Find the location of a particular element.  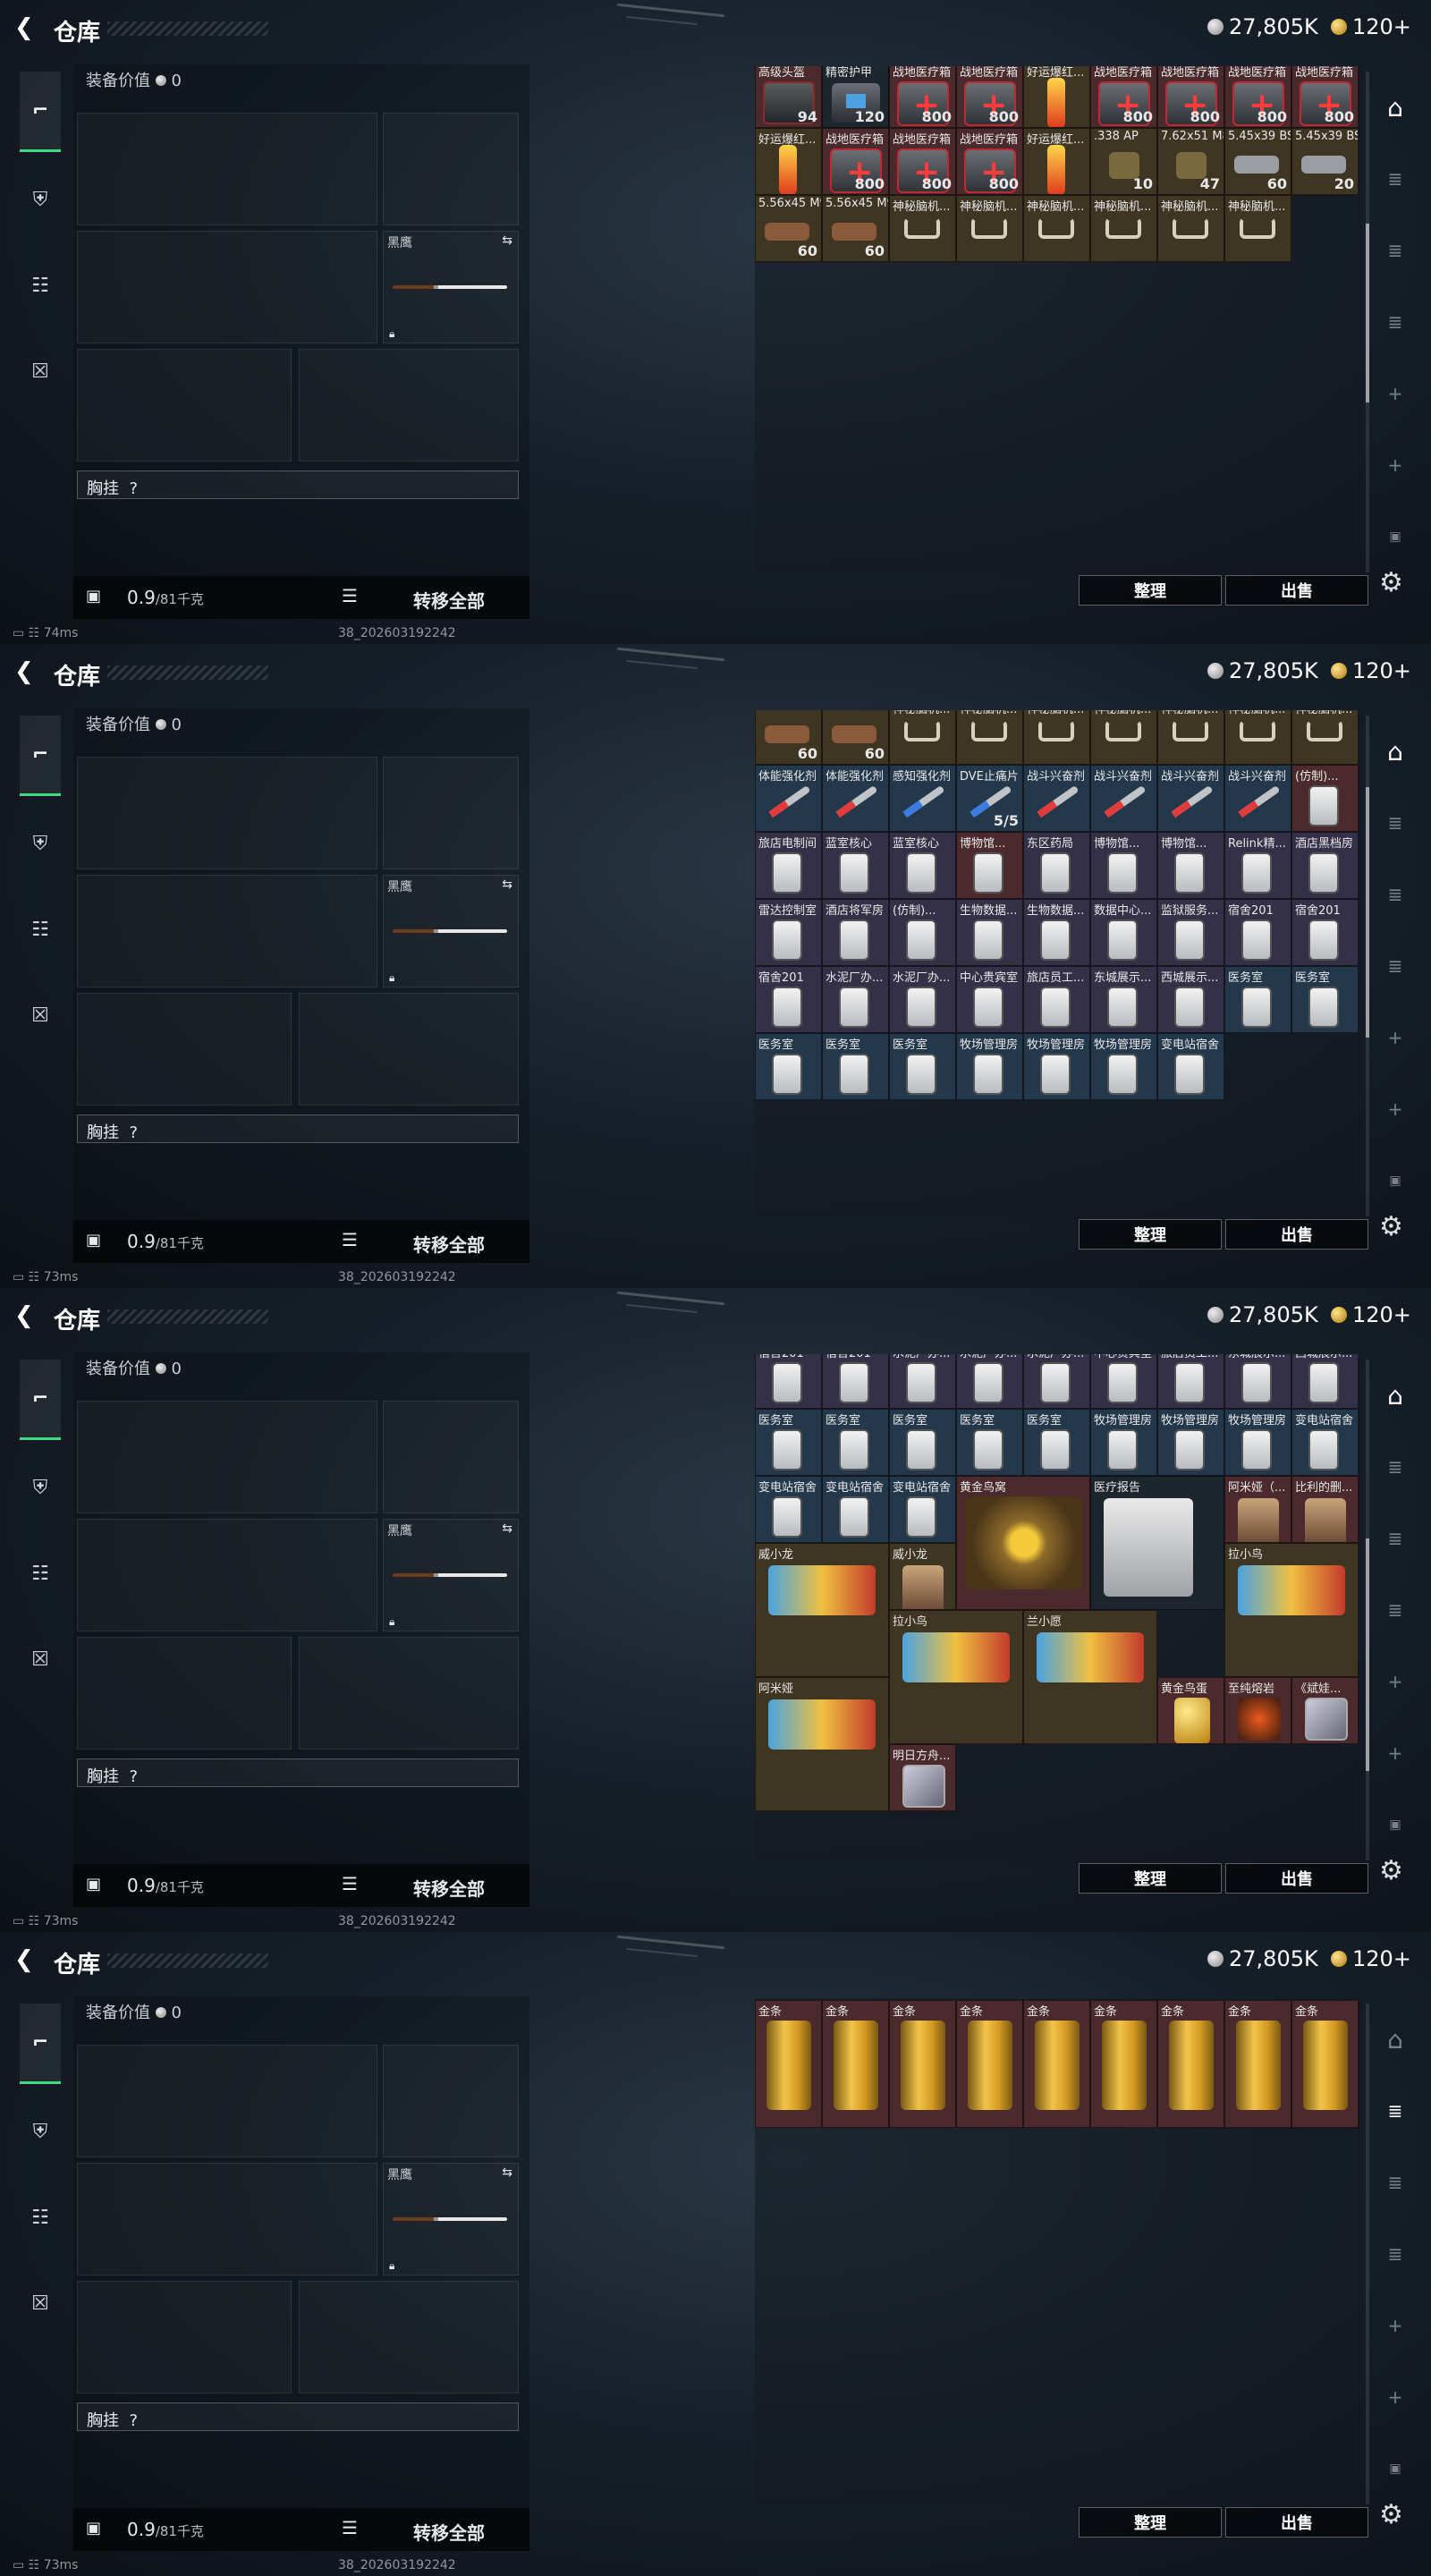

melee-slot: 黑鹰 ⇆ 🔒︎ is located at coordinates (451, 287).